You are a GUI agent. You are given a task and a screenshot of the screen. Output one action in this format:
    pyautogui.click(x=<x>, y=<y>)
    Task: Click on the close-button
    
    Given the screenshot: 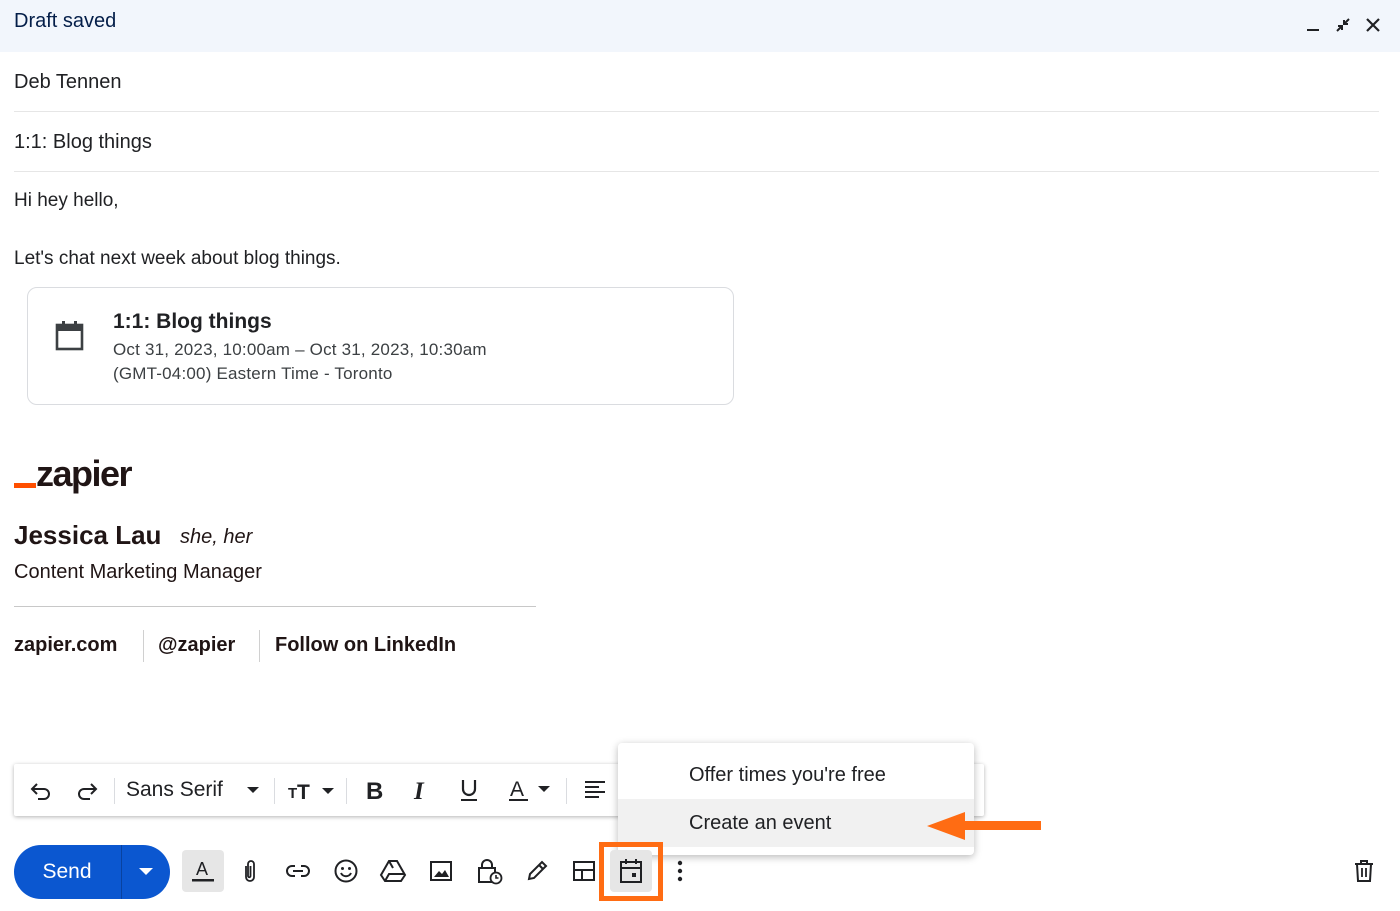 What is the action you would take?
    pyautogui.click(x=1373, y=25)
    